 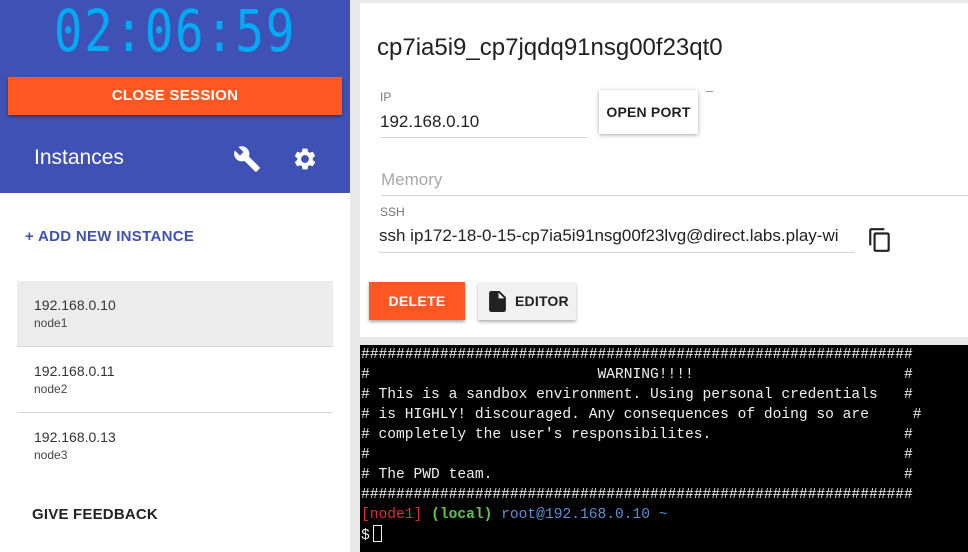 I want to click on editor-button: EDITOR, so click(x=527, y=301).